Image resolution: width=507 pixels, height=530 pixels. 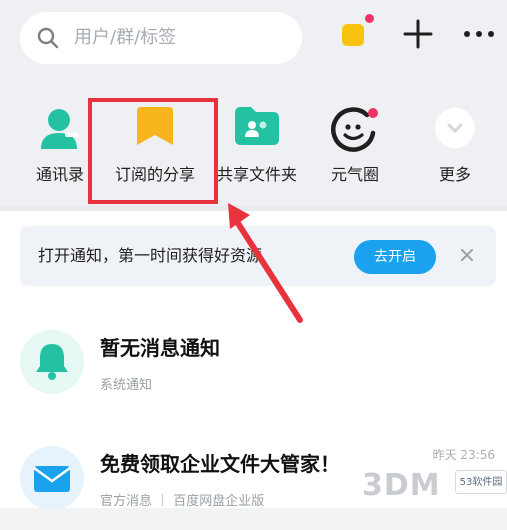 What do you see at coordinates (353, 35) in the screenshot?
I see `app-shortcut-icon` at bounding box center [353, 35].